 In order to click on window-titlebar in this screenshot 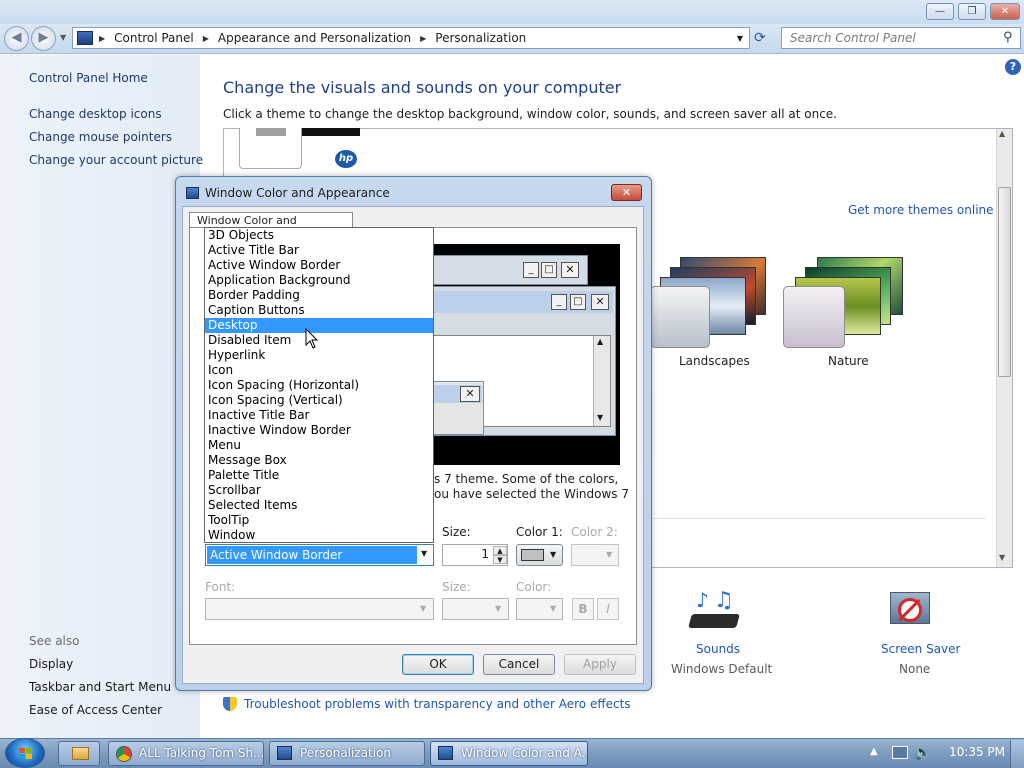, I will do `click(512, 12)`.